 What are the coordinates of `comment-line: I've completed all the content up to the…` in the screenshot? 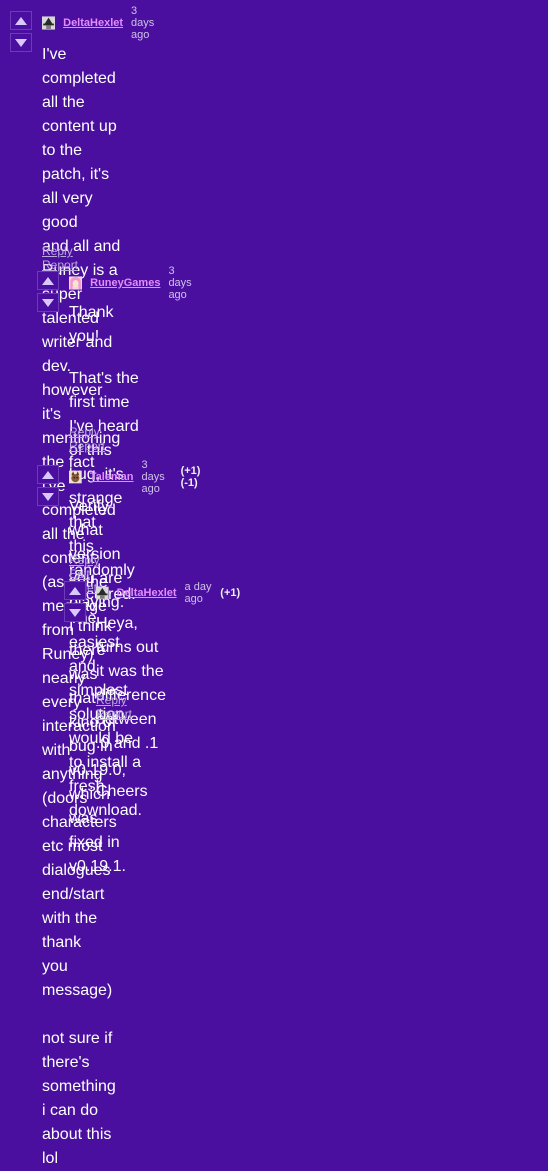 It's located at (79, 138).